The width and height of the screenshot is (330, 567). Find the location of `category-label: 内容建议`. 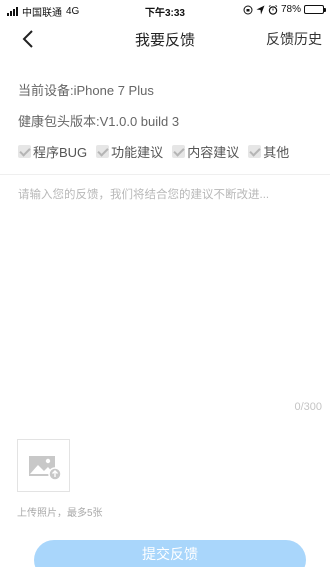

category-label: 内容建议 is located at coordinates (213, 152).